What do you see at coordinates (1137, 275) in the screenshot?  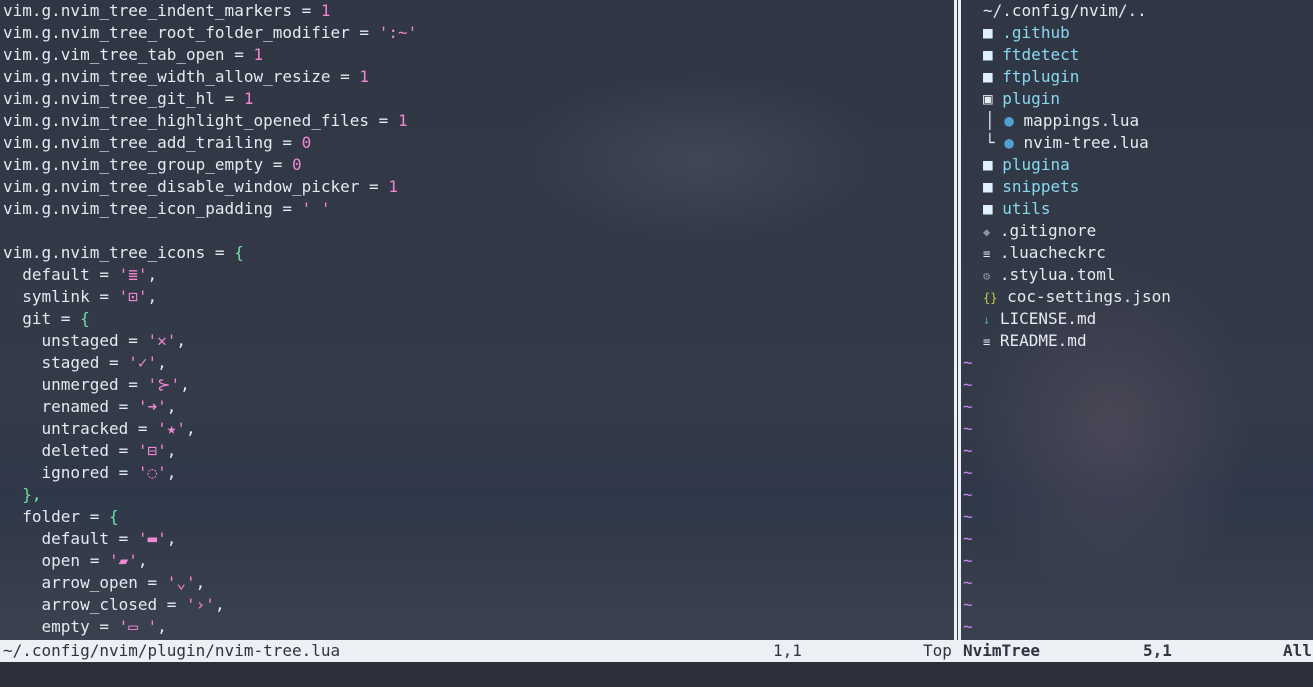 I see `tree-file: ⚙ .stylua.toml` at bounding box center [1137, 275].